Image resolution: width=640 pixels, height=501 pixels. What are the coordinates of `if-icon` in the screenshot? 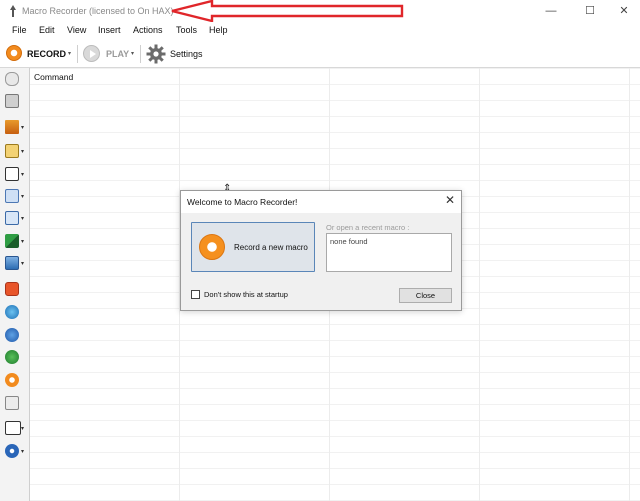 It's located at (13, 428).